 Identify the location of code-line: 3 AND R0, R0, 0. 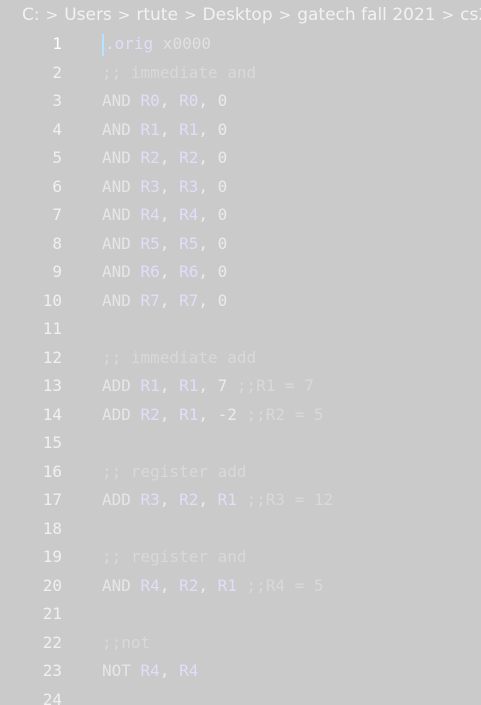
(240, 101).